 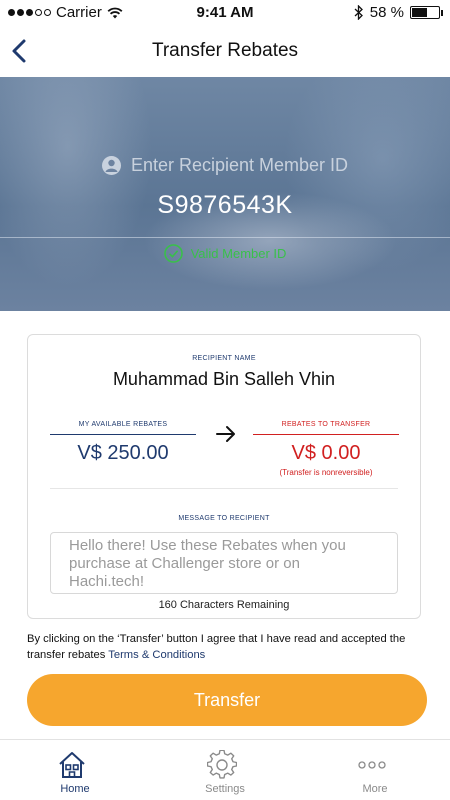 I want to click on transfer-underline, so click(x=326, y=434).